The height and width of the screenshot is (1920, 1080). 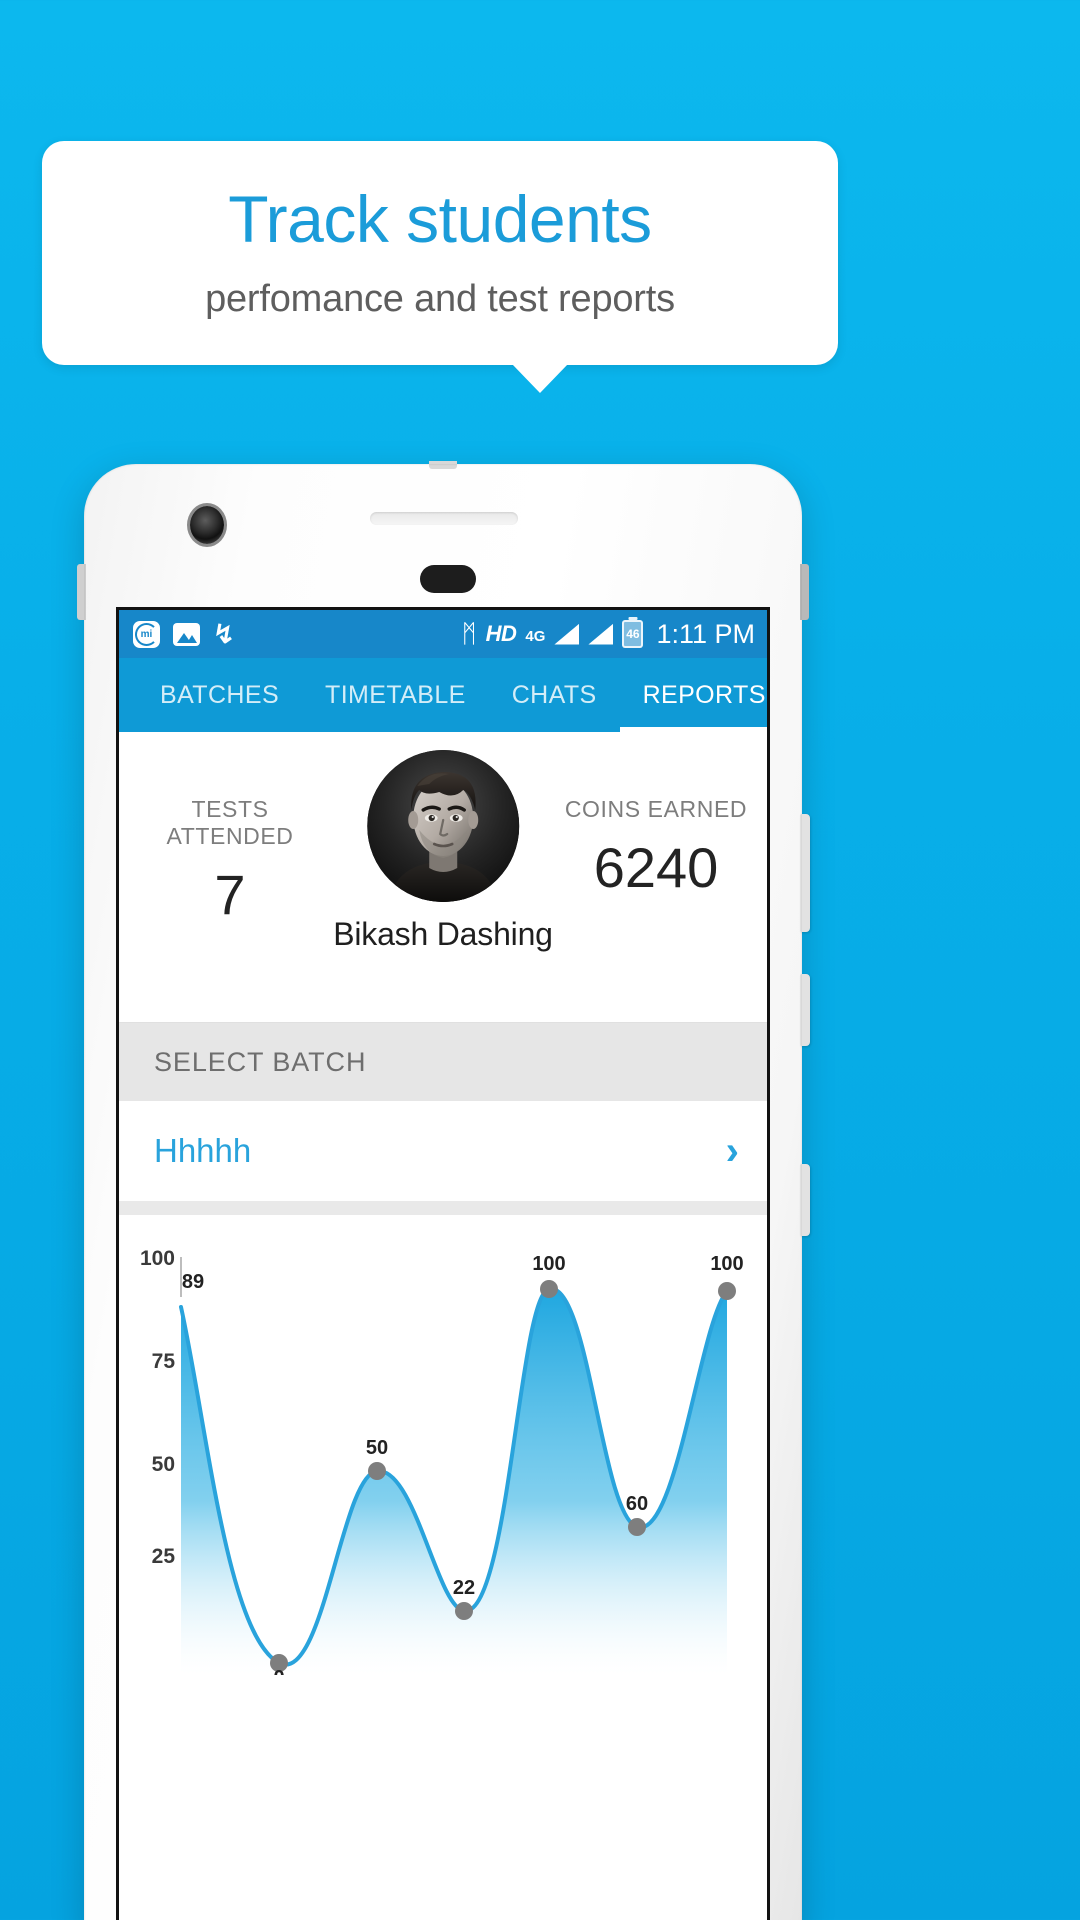 I want to click on promo-title: Track students, so click(x=440, y=218).